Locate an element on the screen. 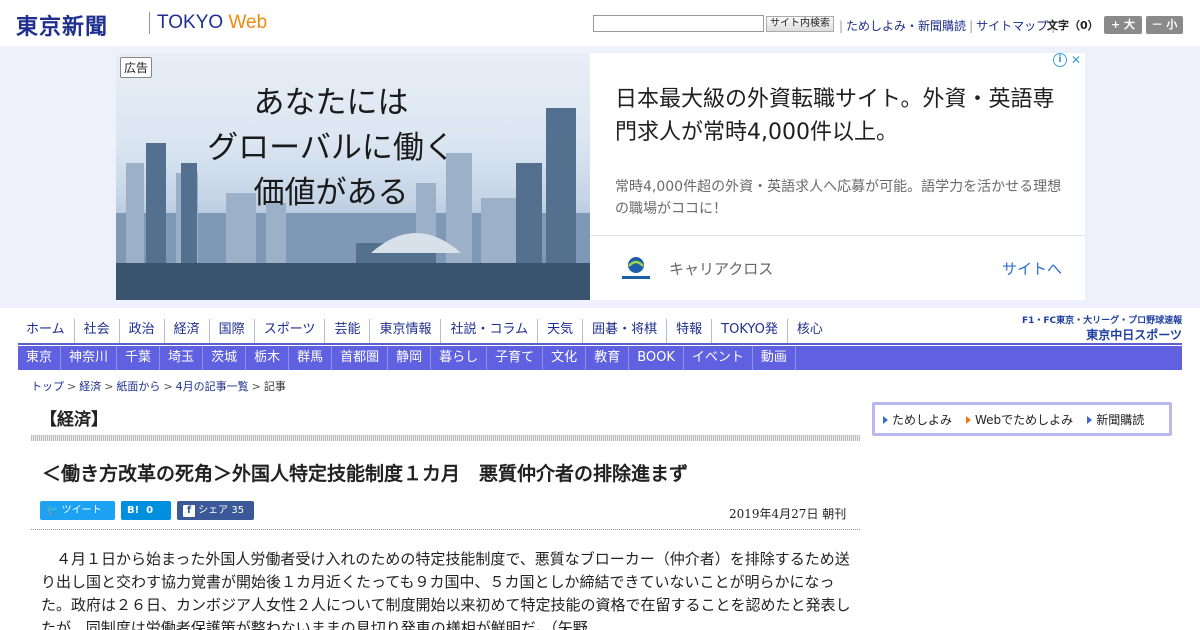 This screenshot has height=630, width=1200. nav-item-politics: 政治 is located at coordinates (141, 331).